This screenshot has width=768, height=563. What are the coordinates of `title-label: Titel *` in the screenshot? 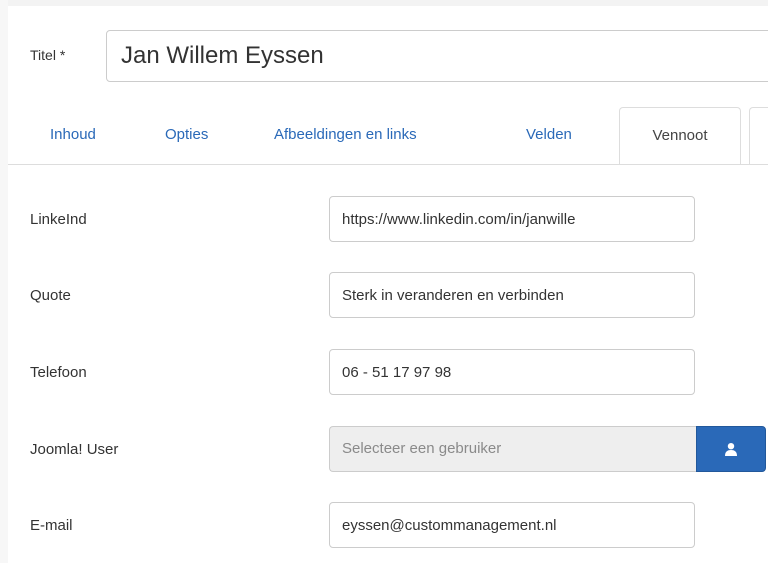 It's located at (48, 55).